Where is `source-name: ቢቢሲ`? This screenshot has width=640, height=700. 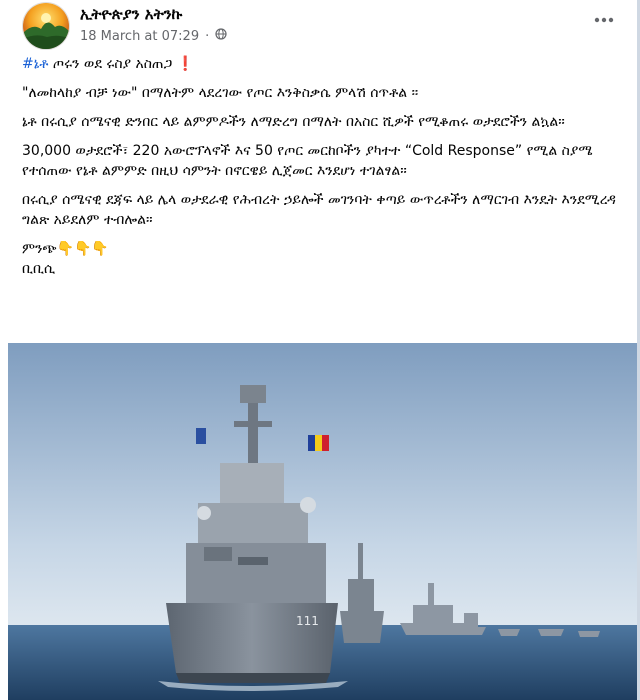 source-name: ቢቢሲ is located at coordinates (39, 269).